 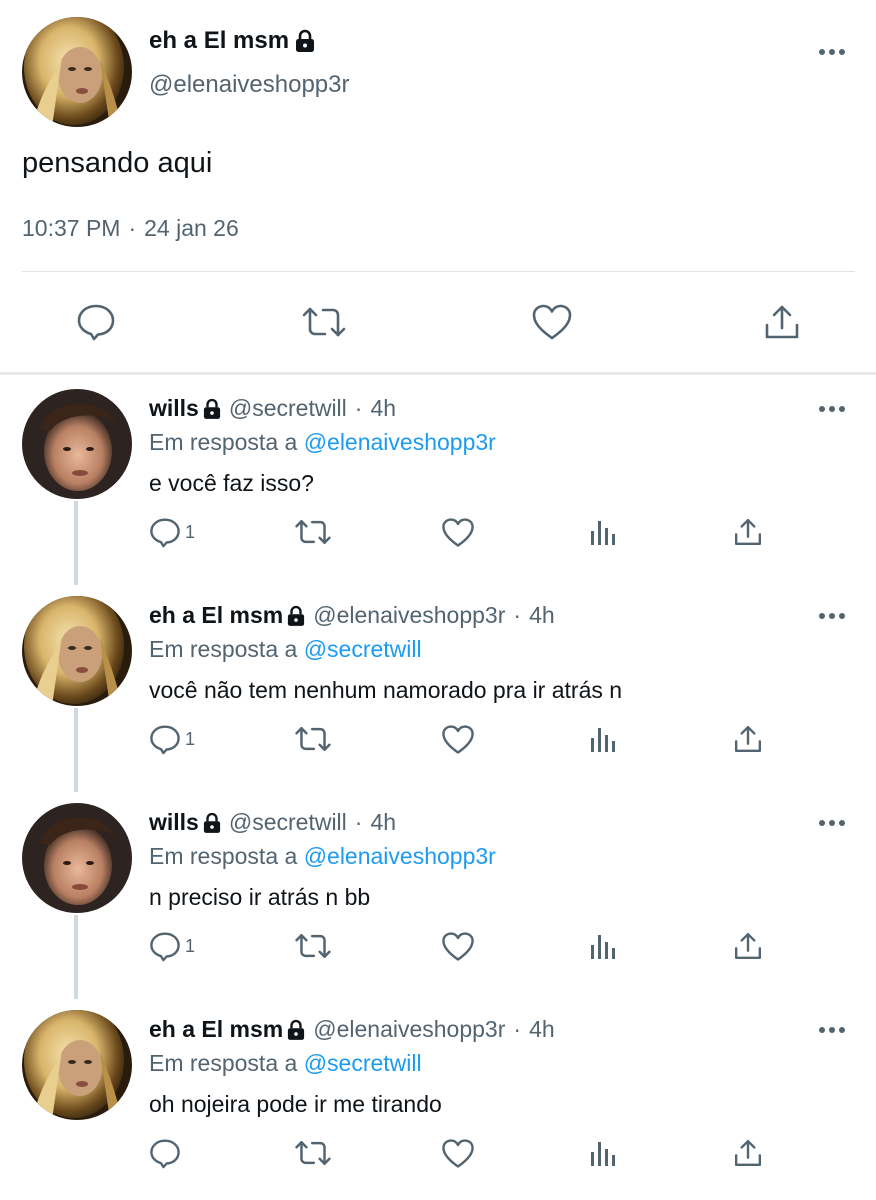 What do you see at coordinates (130, 228) in the screenshot?
I see `tweet-timestamp: 10:37 PM · 24 jan 26` at bounding box center [130, 228].